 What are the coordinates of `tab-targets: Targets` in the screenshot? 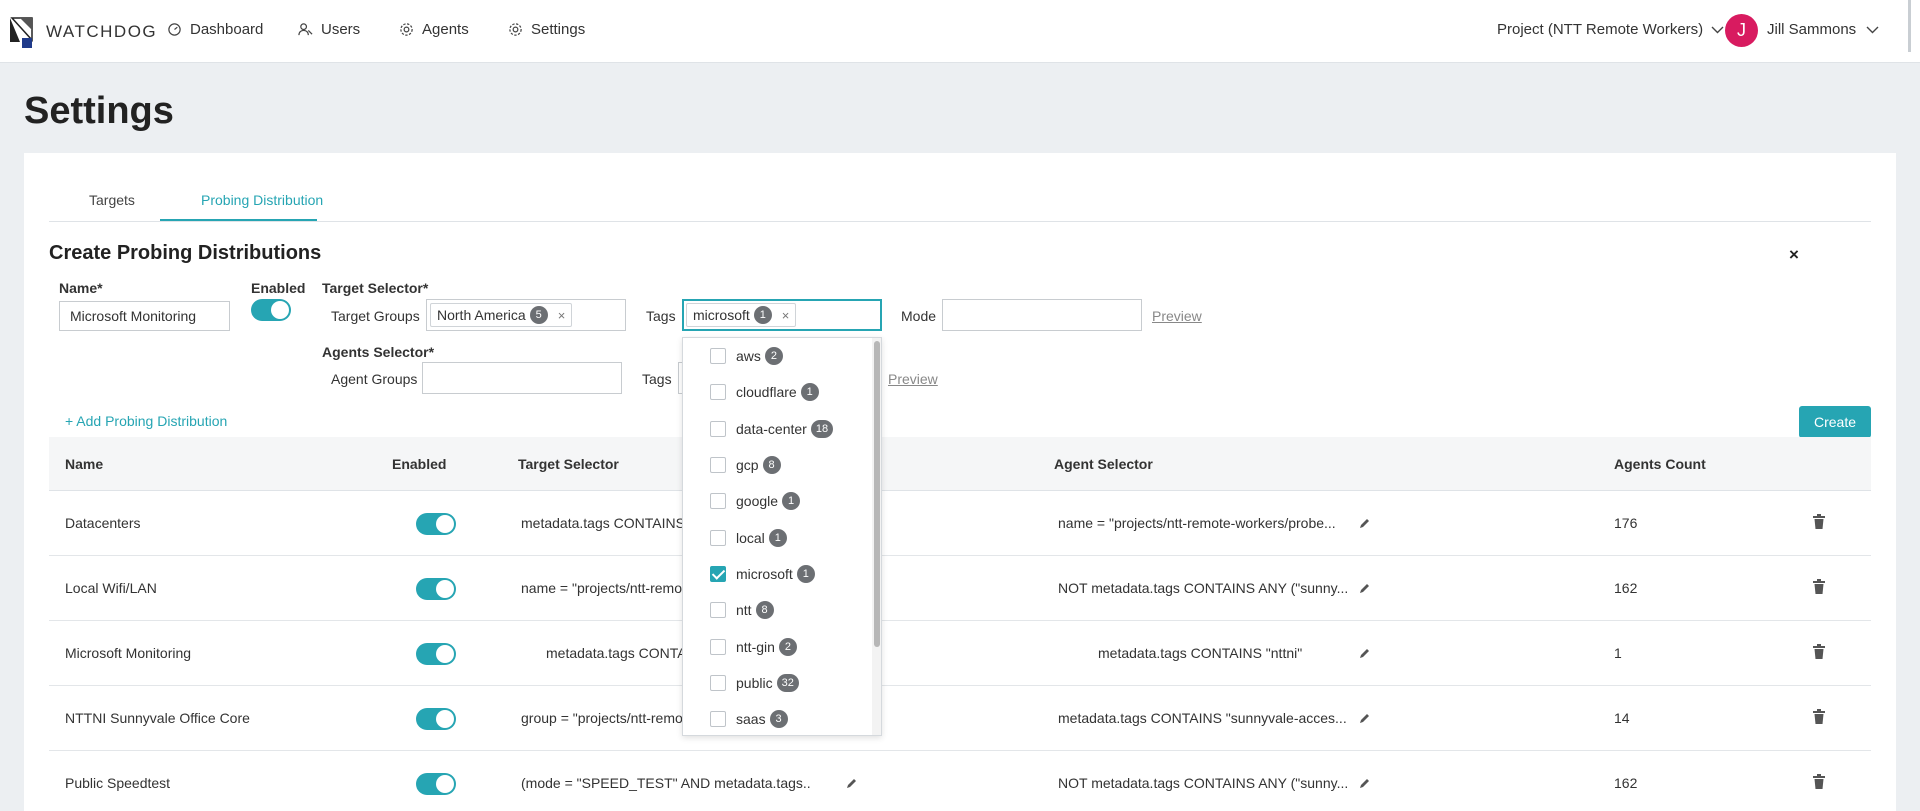 It's located at (112, 200).